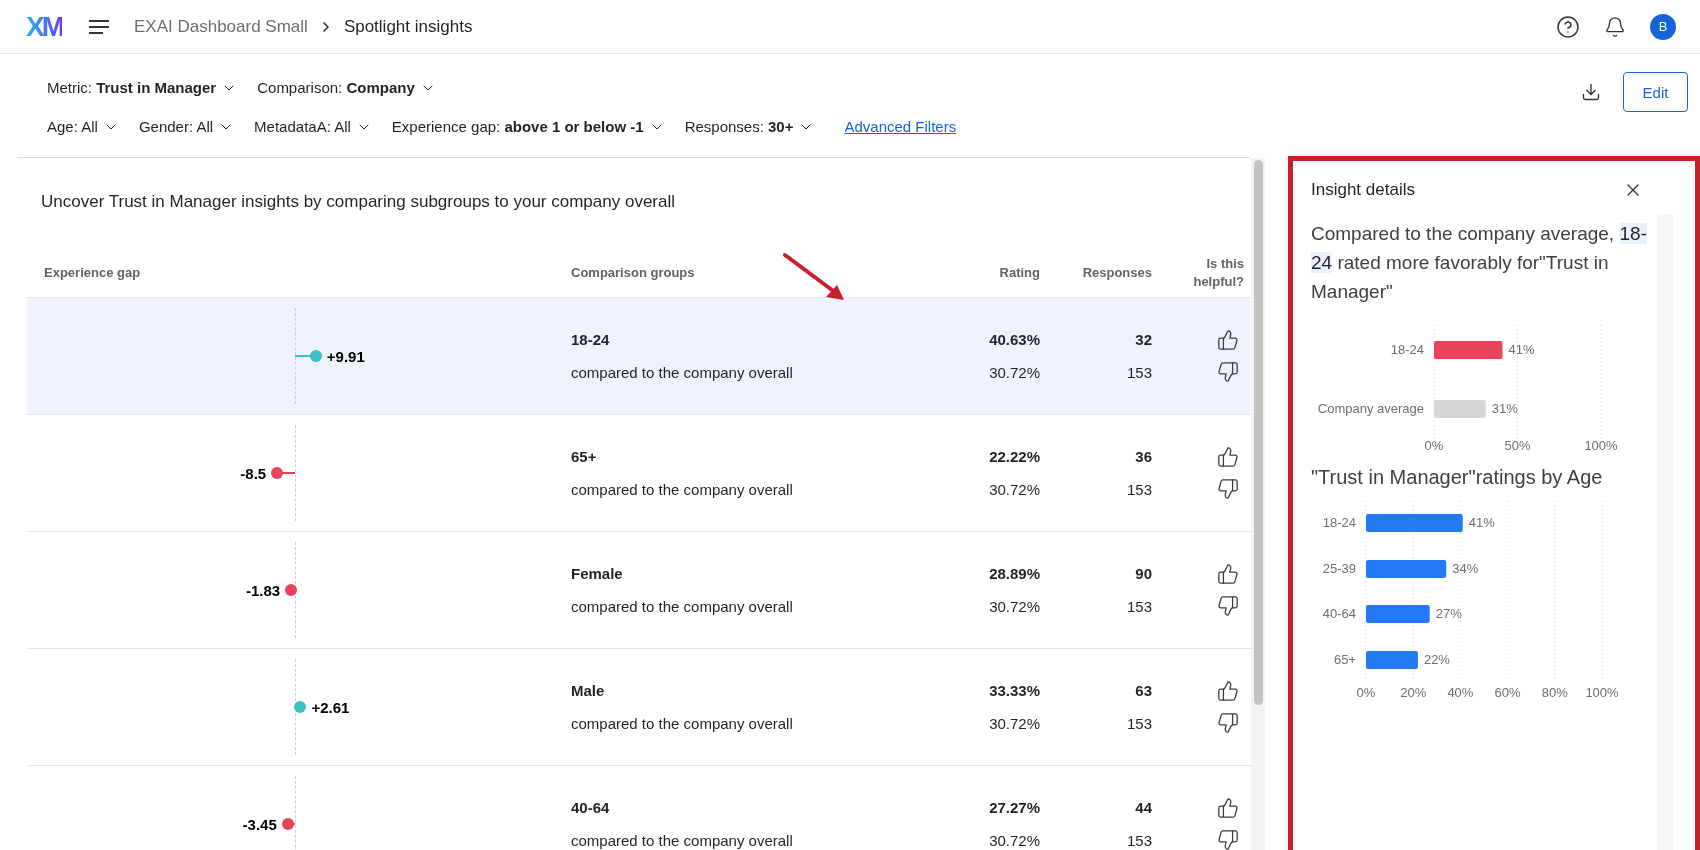  I want to click on rating-value: 28.89%, so click(1014, 573).